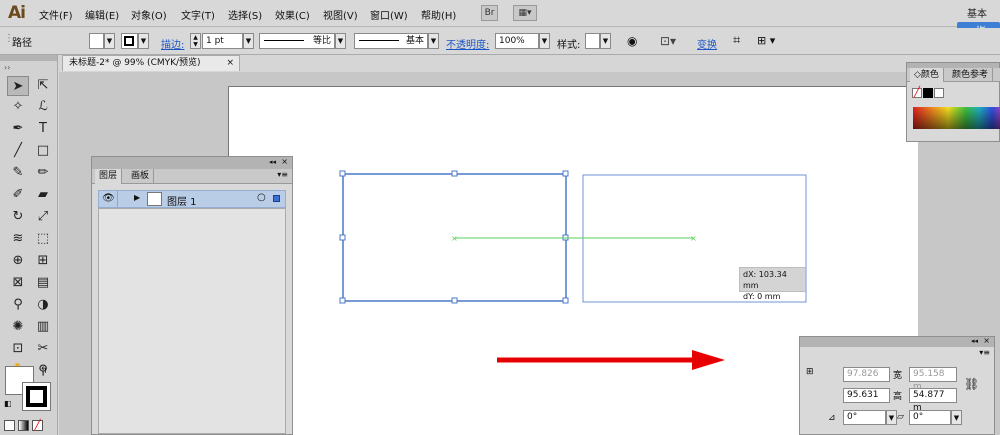 The image size is (1000, 435). Describe the element at coordinates (971, 384) in the screenshot. I see `constrain-proportions-icon: ⛓` at that location.